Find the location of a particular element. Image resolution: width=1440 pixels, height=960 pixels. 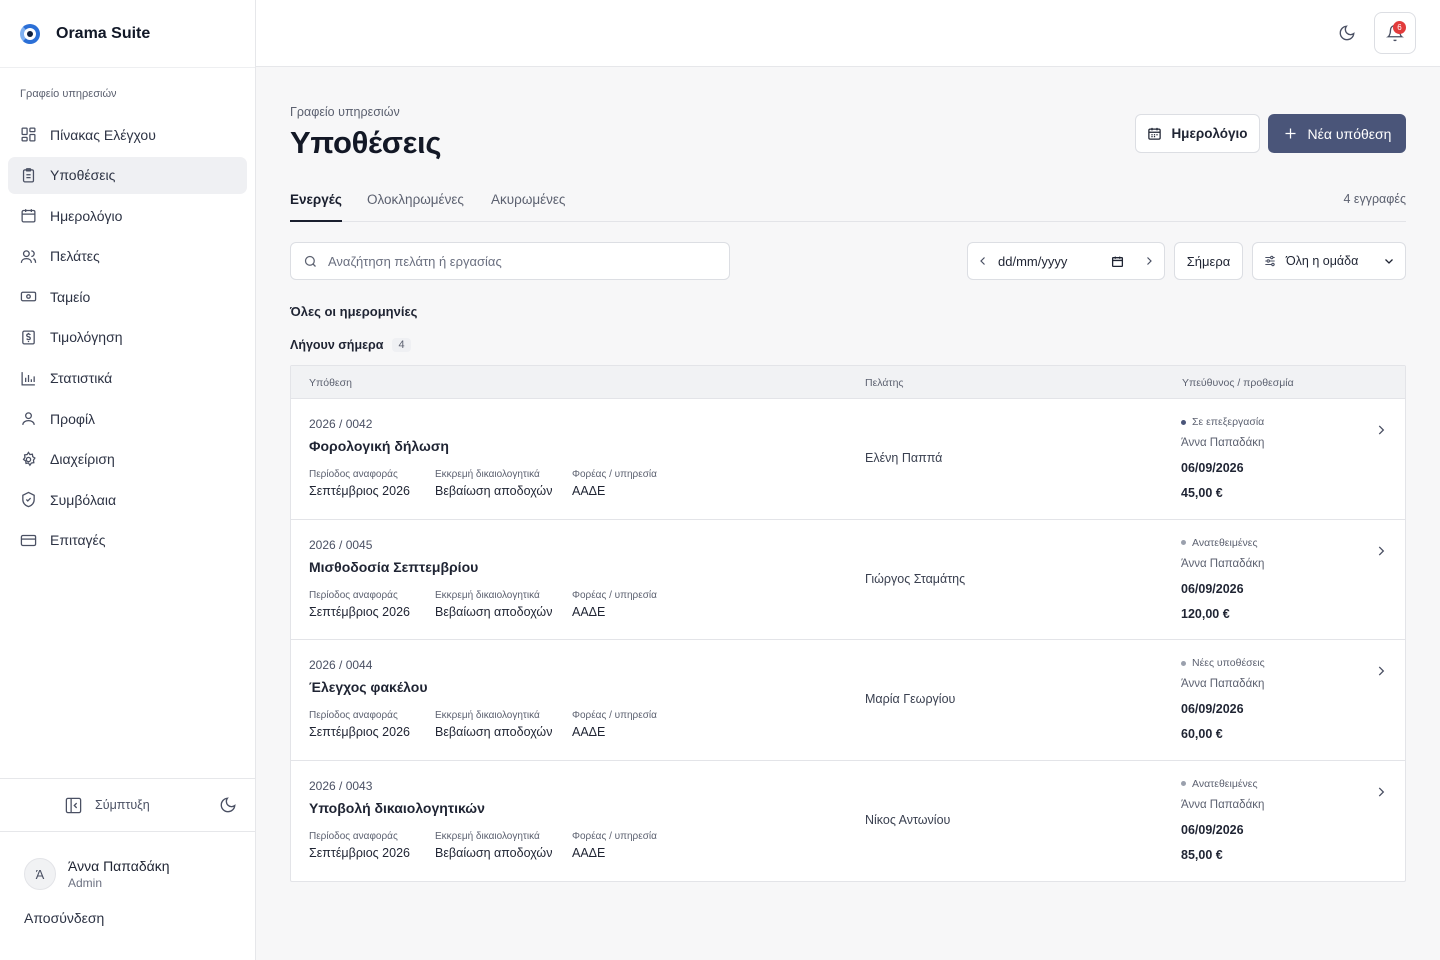

case-agency: Φορέας / υπηρεσία ΑΑΔΕ is located at coordinates (614, 845).